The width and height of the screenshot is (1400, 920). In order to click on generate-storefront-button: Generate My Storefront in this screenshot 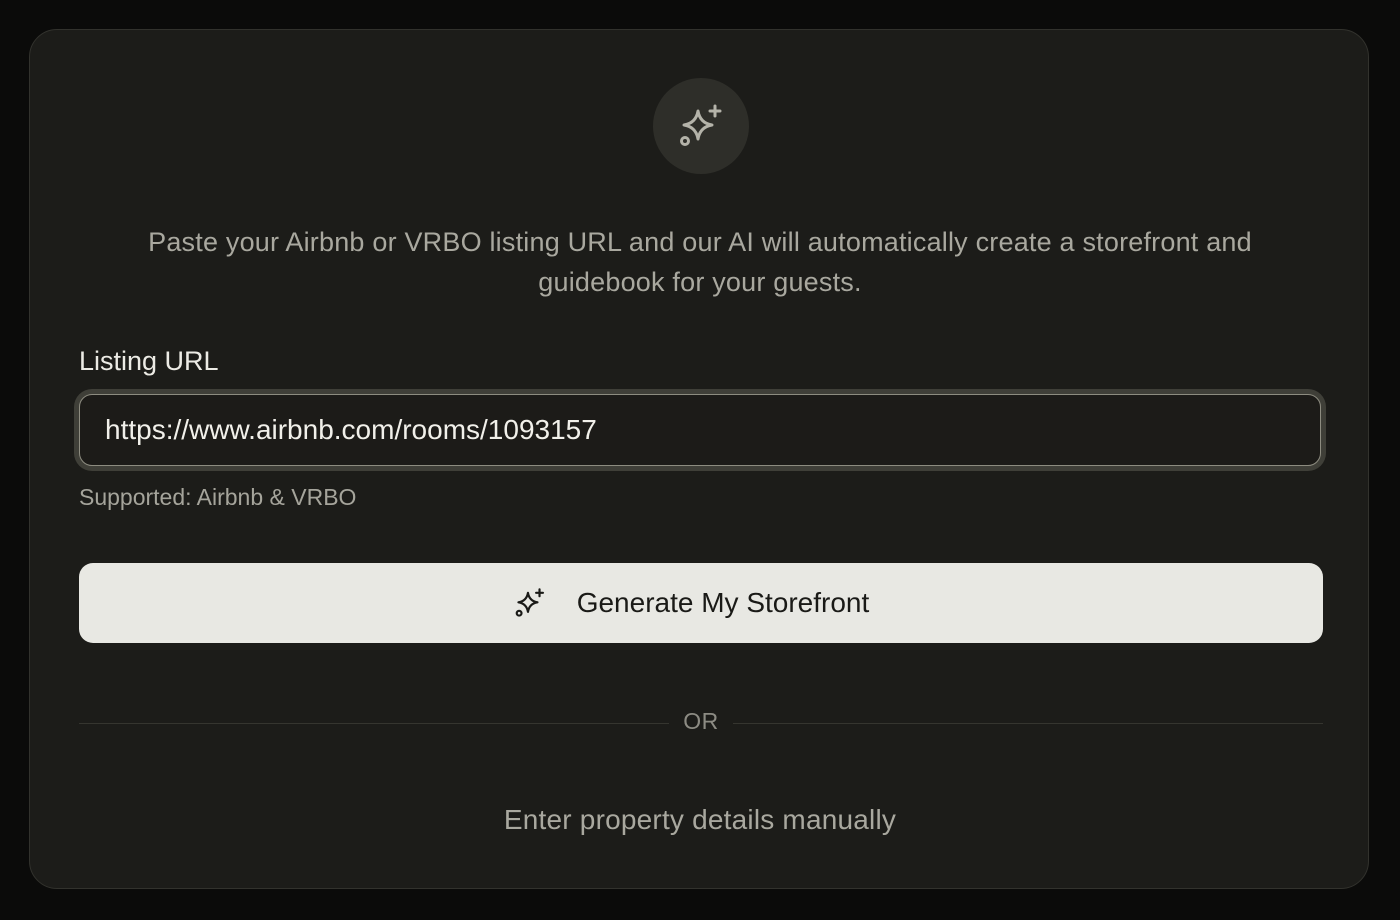, I will do `click(701, 603)`.